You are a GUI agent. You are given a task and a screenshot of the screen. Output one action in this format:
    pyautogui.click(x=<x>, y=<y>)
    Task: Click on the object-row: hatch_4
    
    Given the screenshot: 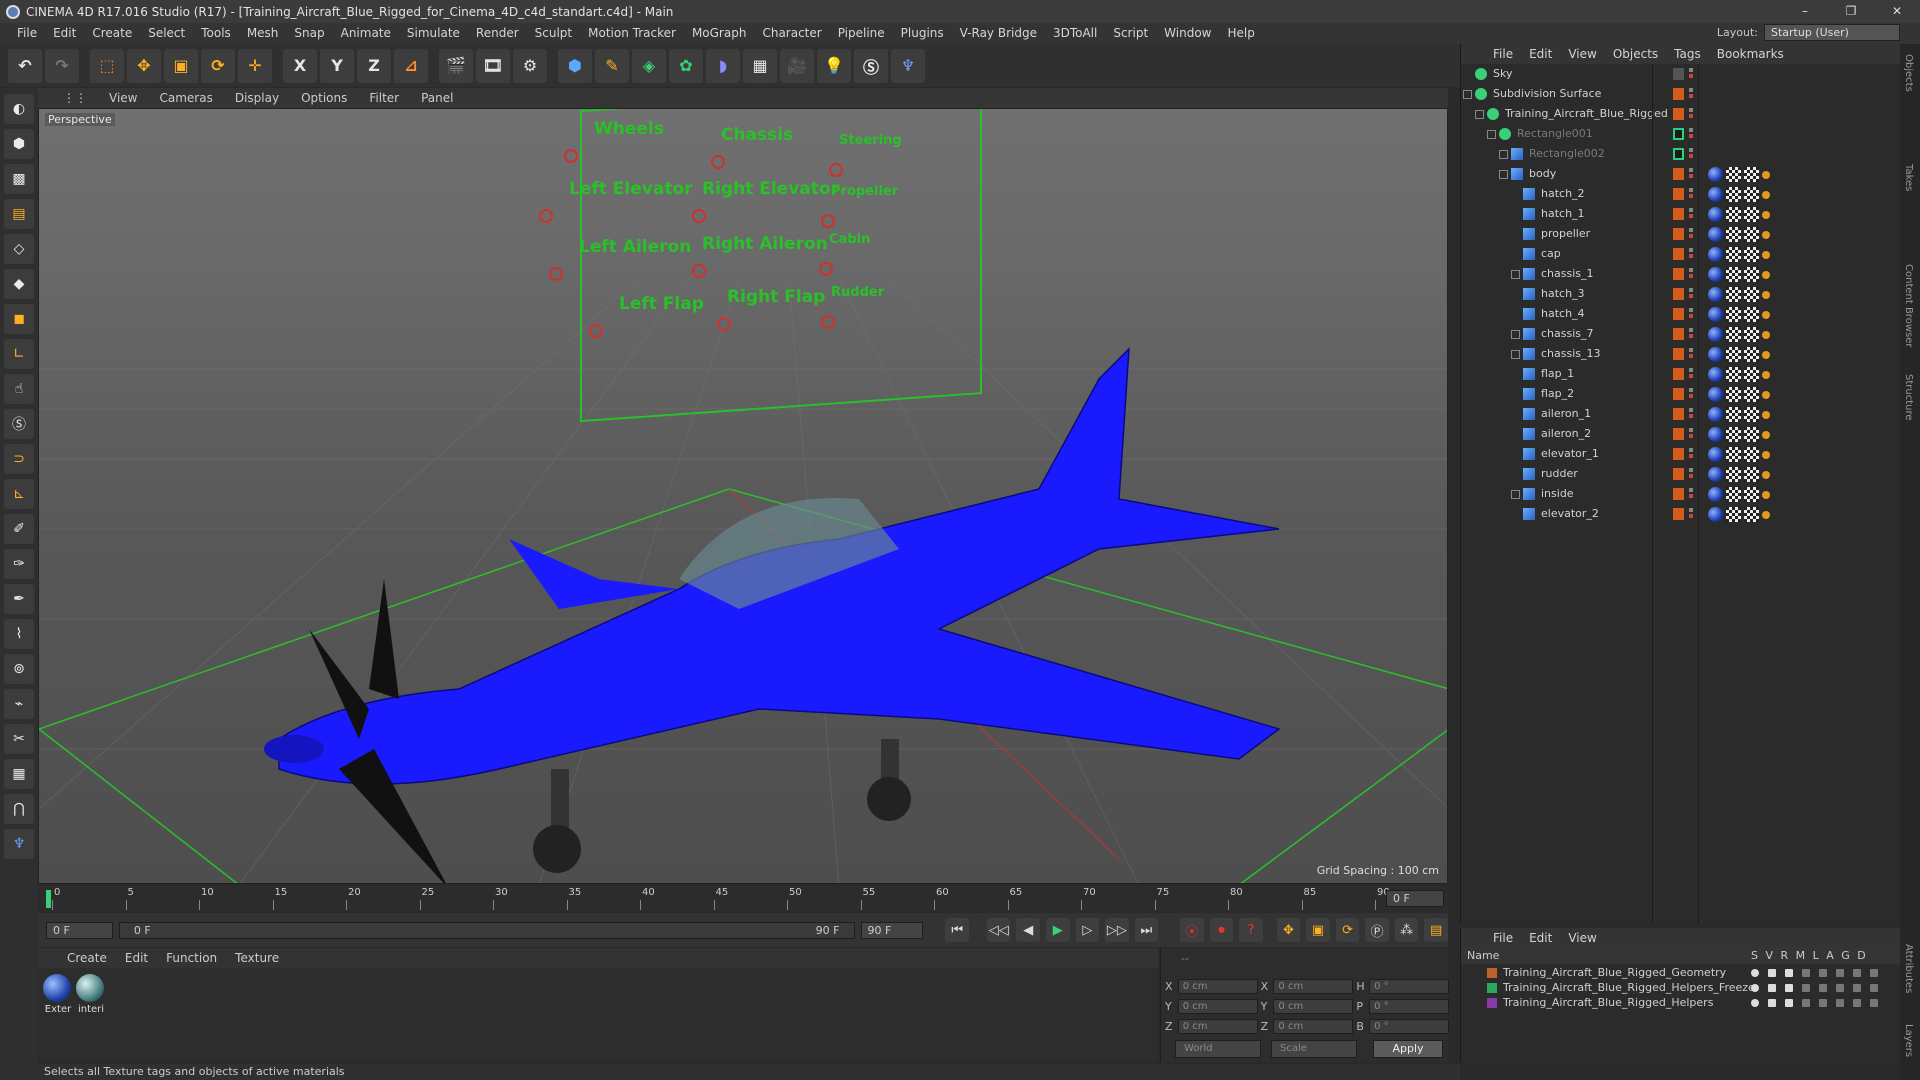 What is the action you would take?
    pyautogui.click(x=1681, y=314)
    